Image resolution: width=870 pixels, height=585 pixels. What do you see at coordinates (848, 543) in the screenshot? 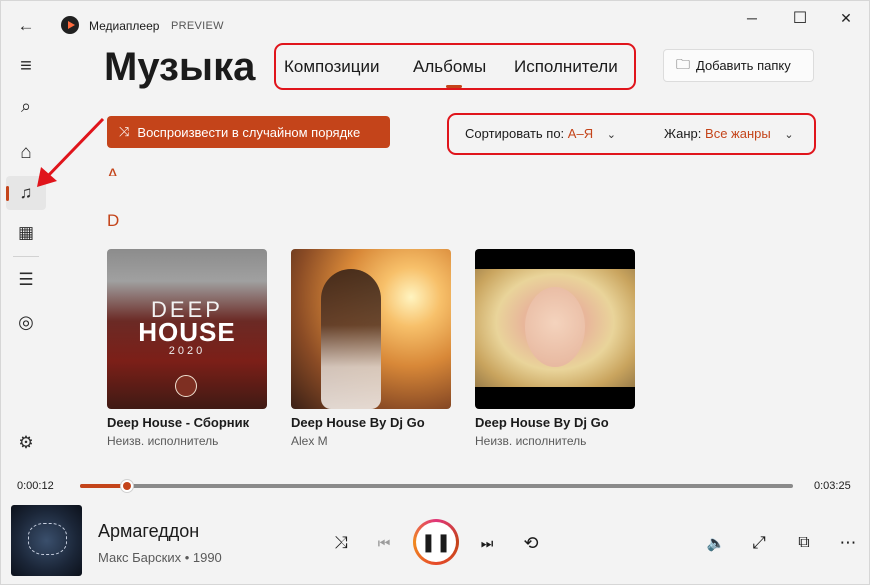
I see `more-options-icon: ⋯` at bounding box center [848, 543].